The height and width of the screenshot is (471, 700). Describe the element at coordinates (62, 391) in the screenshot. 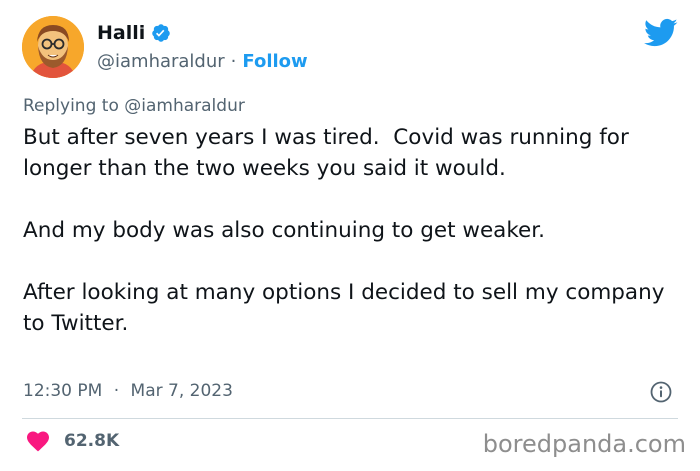

I see `tweet-time: 12:30 PM` at that location.